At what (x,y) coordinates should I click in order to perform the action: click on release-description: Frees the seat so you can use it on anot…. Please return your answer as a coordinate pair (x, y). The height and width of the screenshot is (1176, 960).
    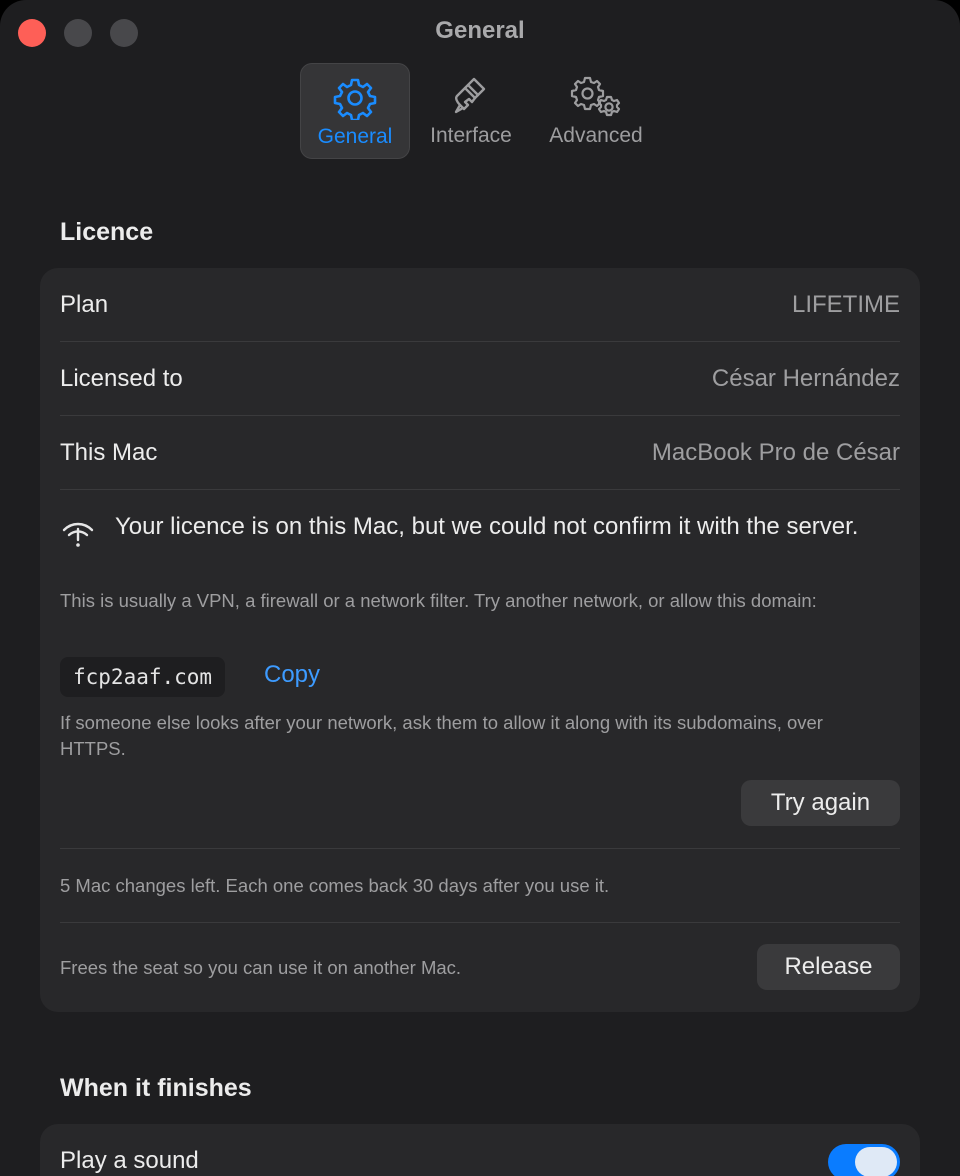
    Looking at the image, I should click on (261, 967).